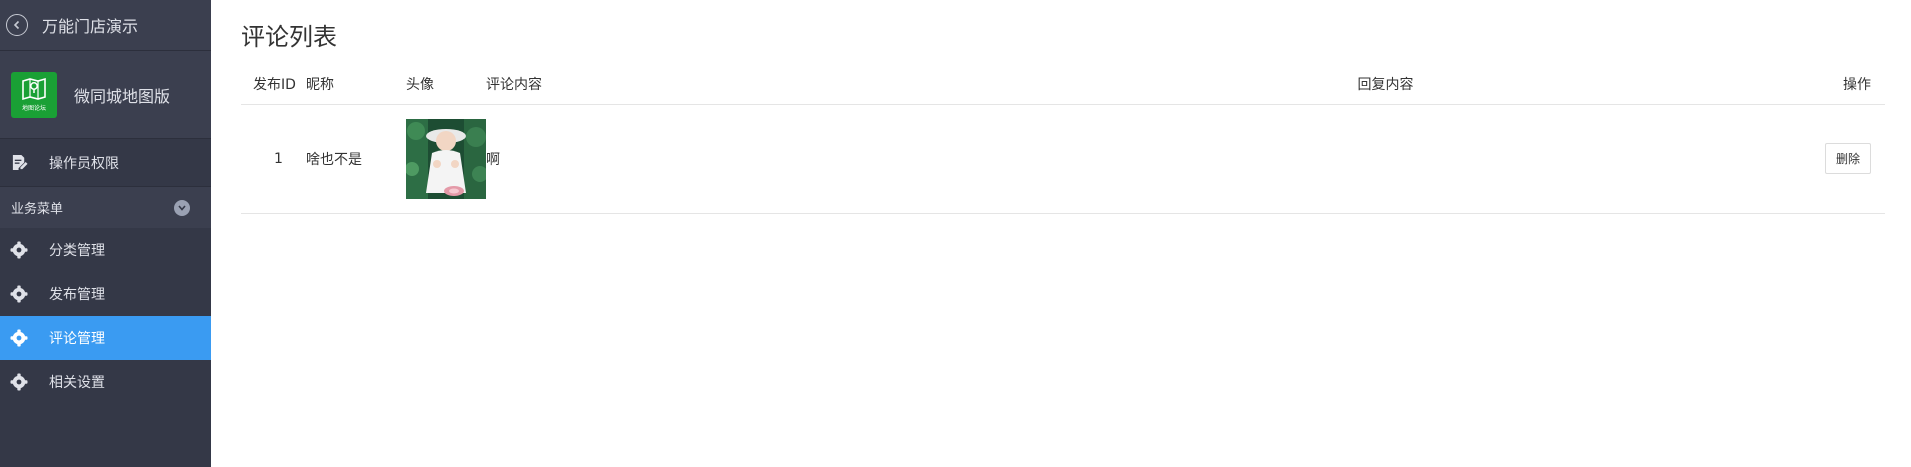  Describe the element at coordinates (105, 250) in the screenshot. I see `sidebar-item-categories: 分类管理` at that location.